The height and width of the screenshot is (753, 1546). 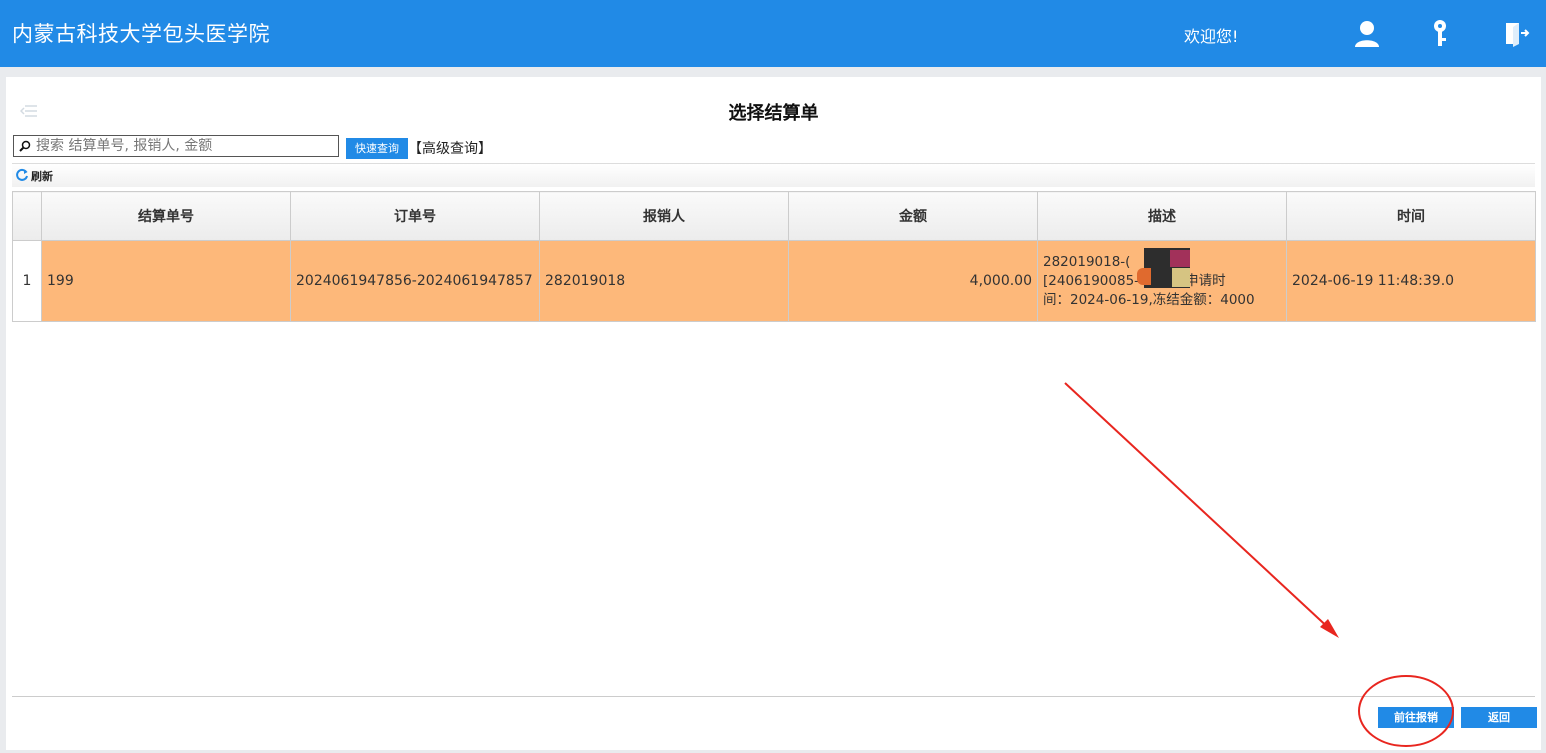 I want to click on quick-search-button: 快速查询, so click(x=377, y=148).